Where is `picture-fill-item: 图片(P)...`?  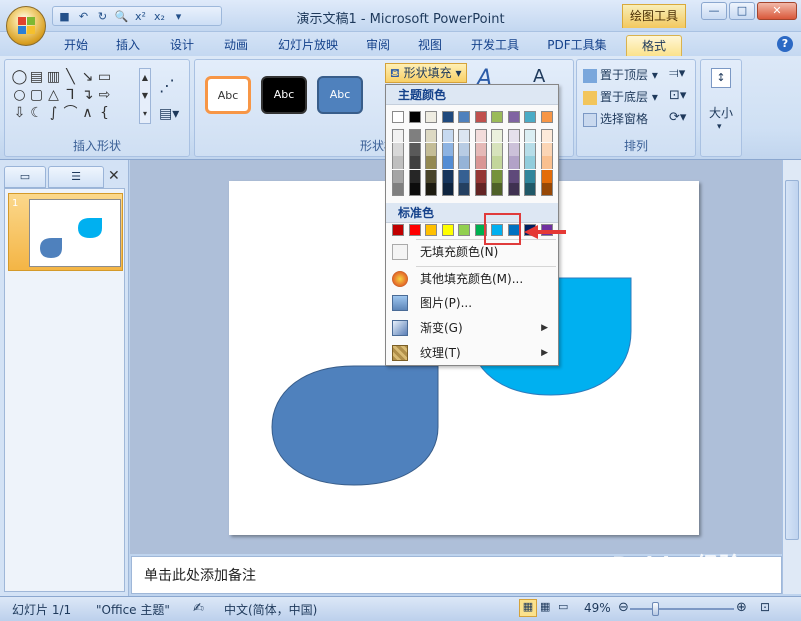 picture-fill-item: 图片(P)... is located at coordinates (472, 303).